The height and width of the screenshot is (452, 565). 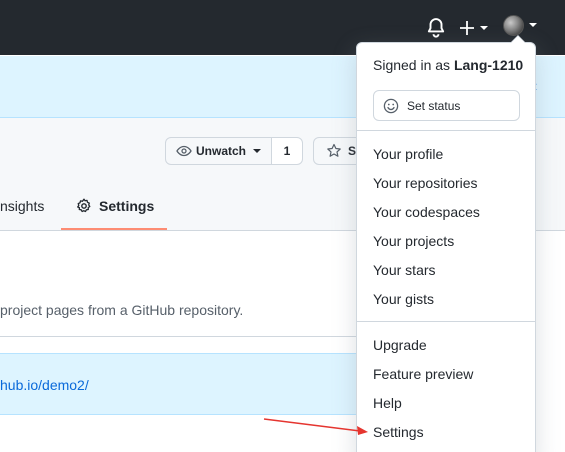 I want to click on watchers-count: 1, so click(x=287, y=151).